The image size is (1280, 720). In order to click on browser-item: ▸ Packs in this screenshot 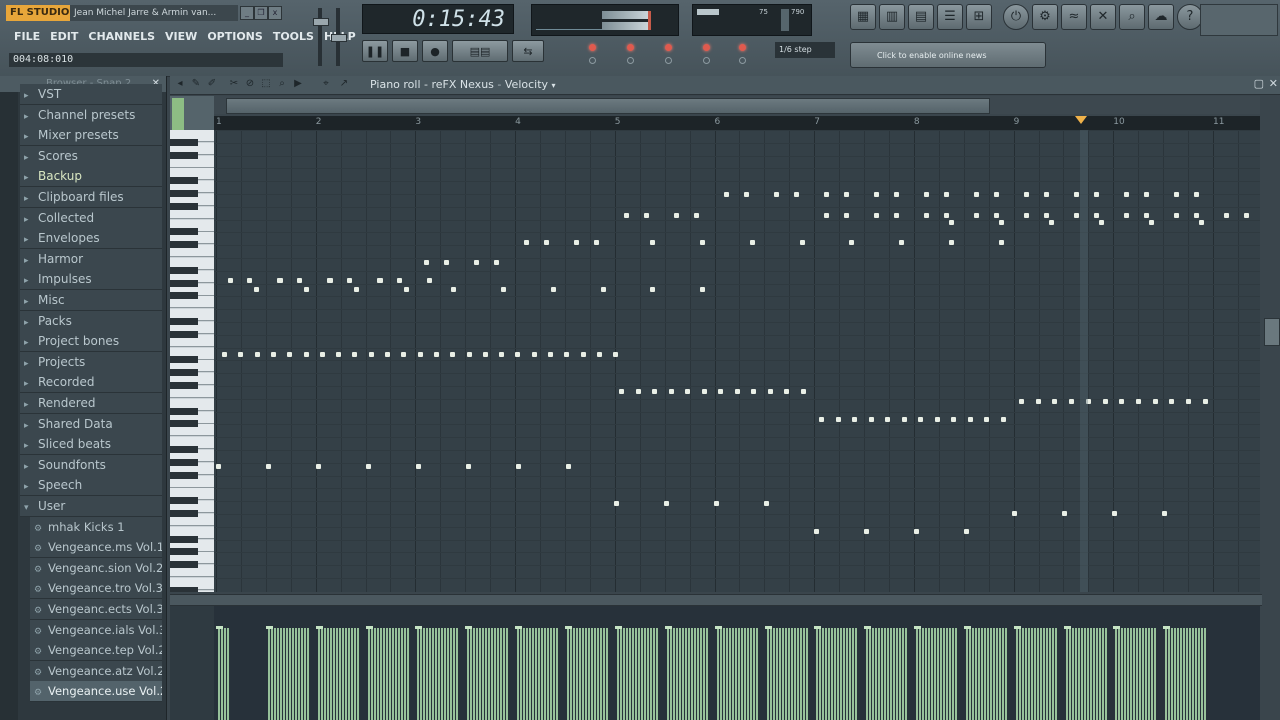, I will do `click(91, 321)`.